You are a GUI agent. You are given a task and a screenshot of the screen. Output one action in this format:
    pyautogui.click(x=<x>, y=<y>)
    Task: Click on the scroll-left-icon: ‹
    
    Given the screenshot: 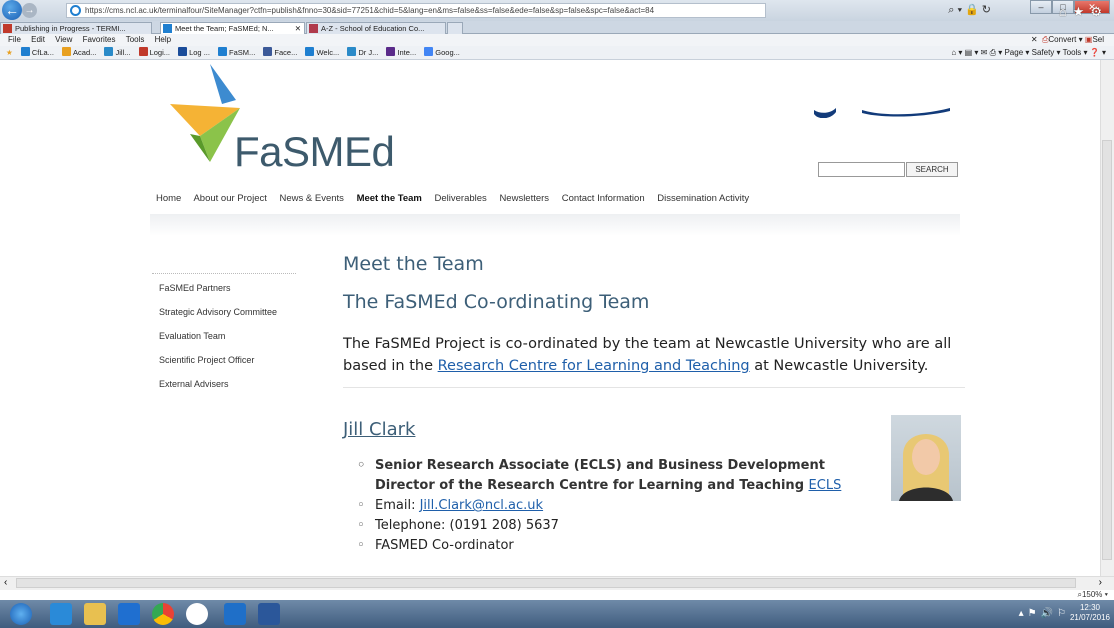 What is the action you would take?
    pyautogui.click(x=5, y=582)
    